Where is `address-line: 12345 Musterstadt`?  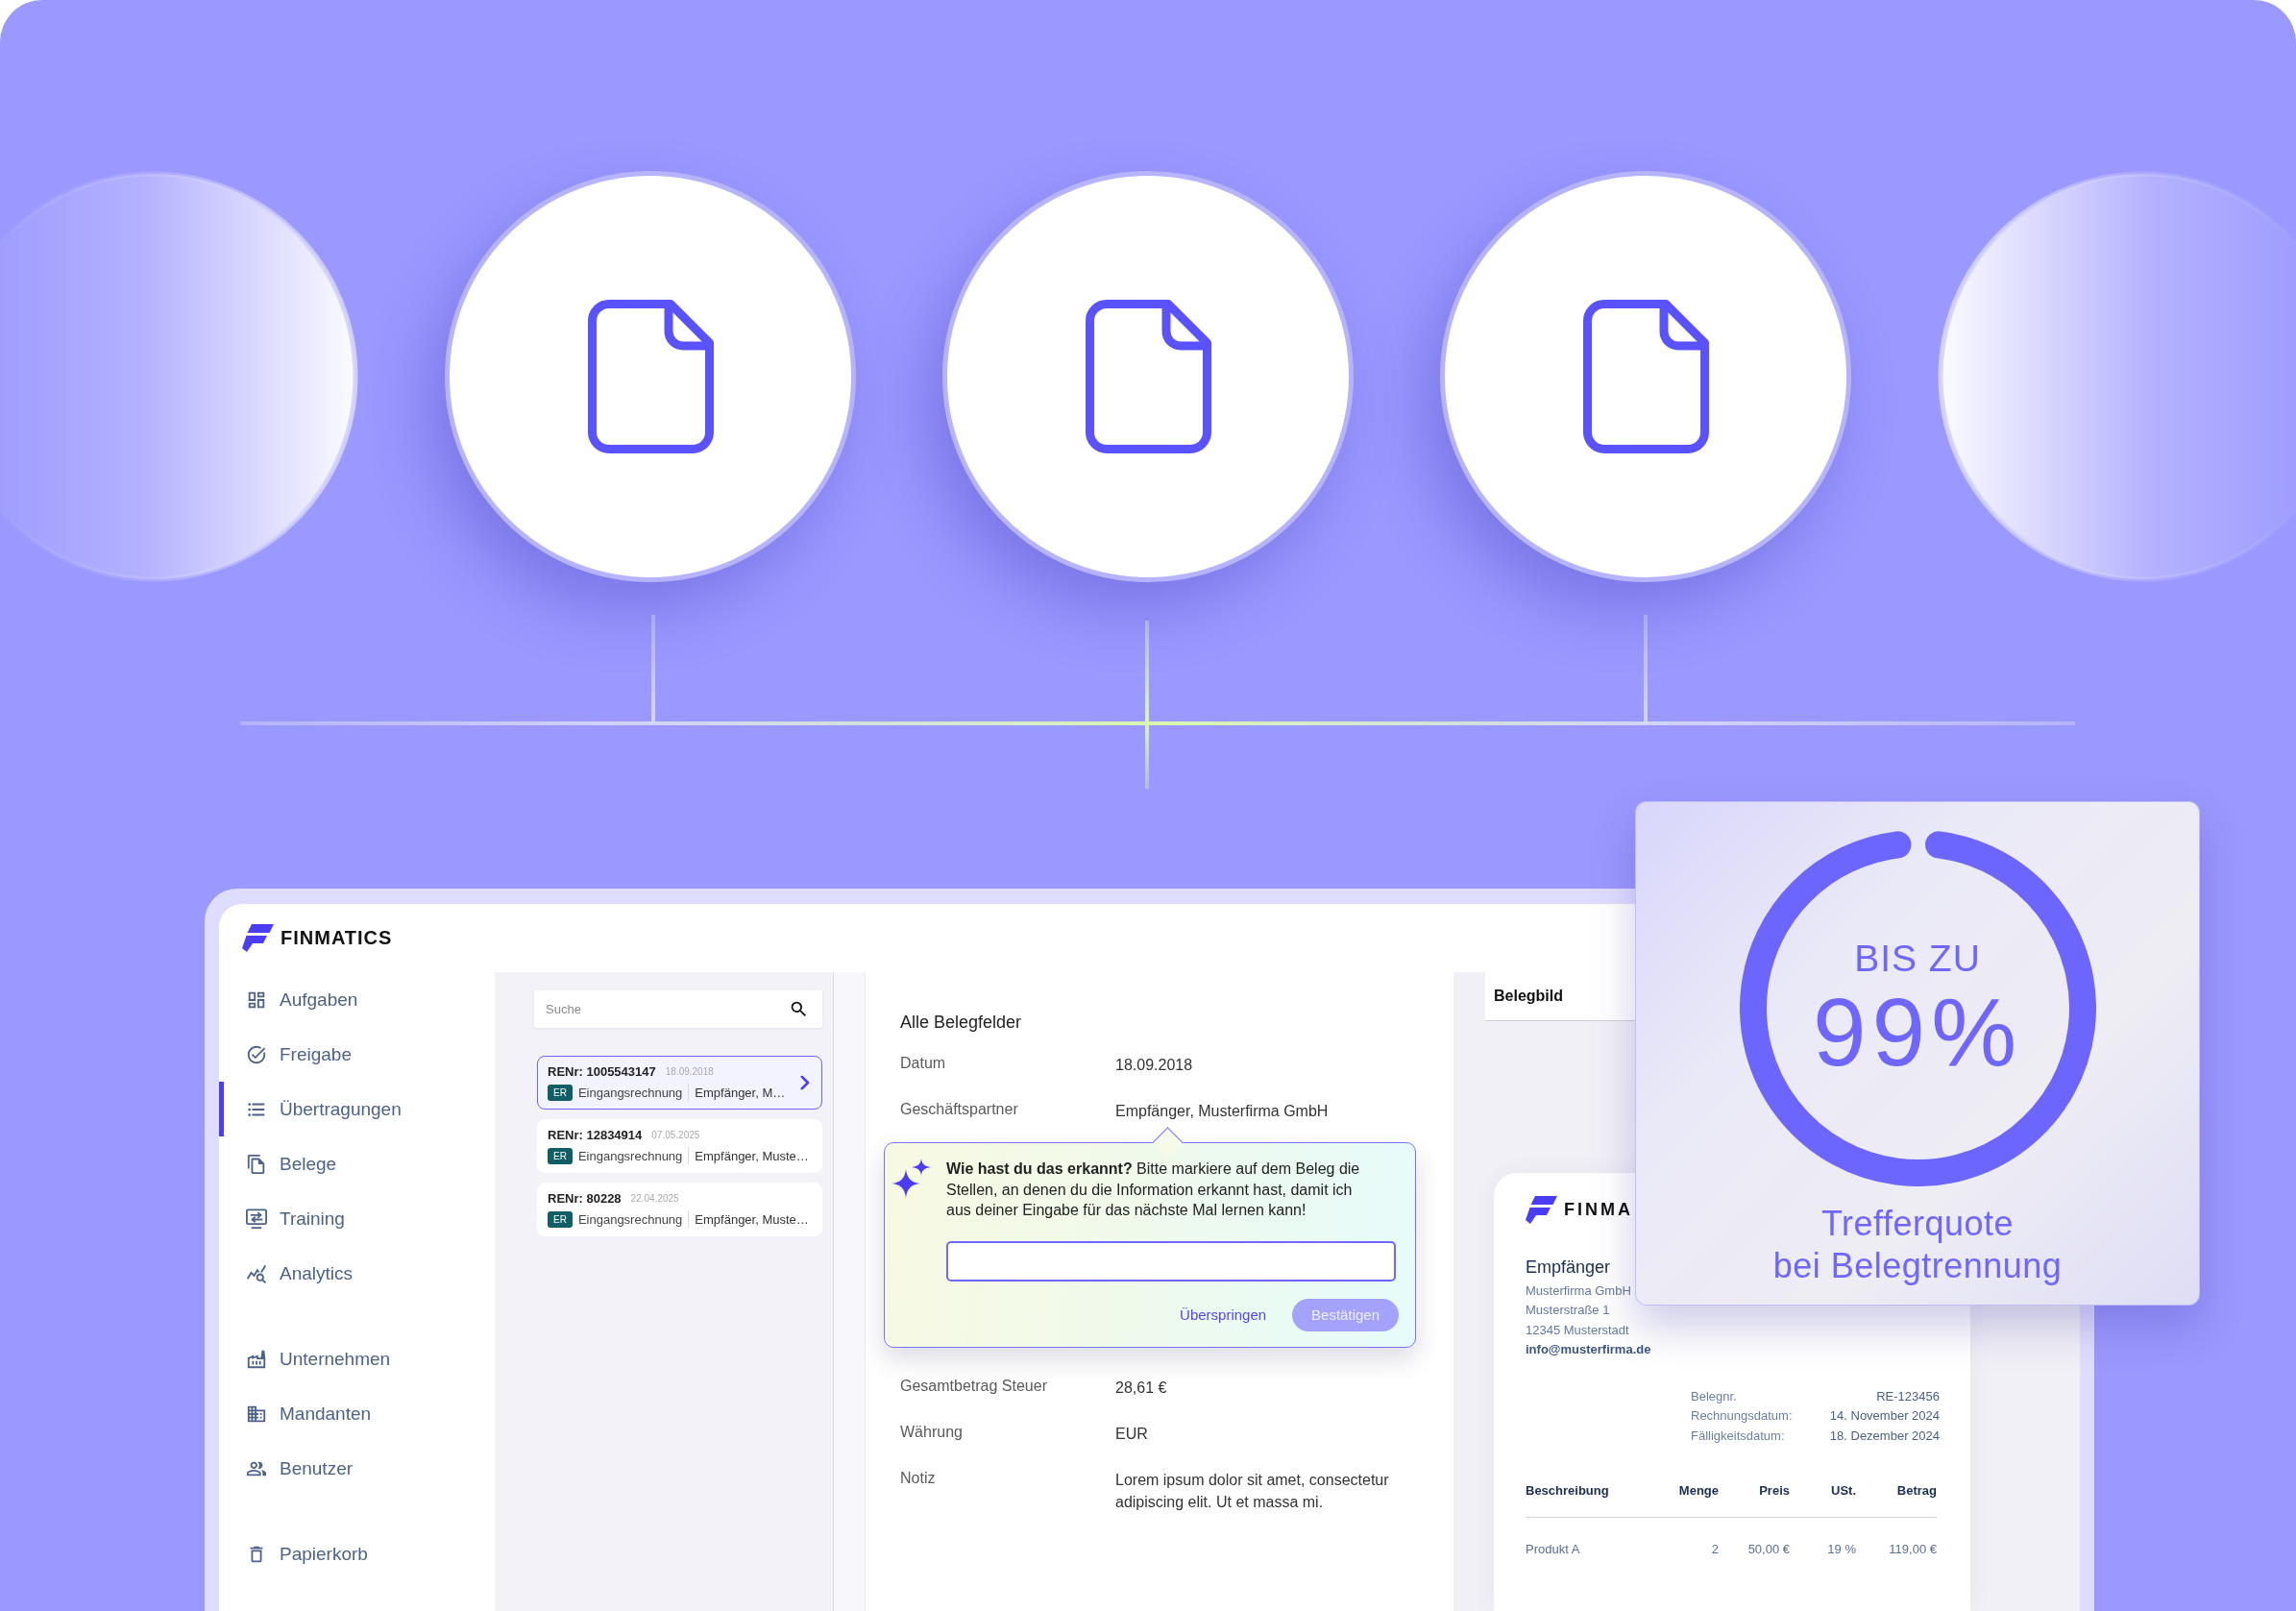
address-line: 12345 Musterstadt is located at coordinates (1577, 1330).